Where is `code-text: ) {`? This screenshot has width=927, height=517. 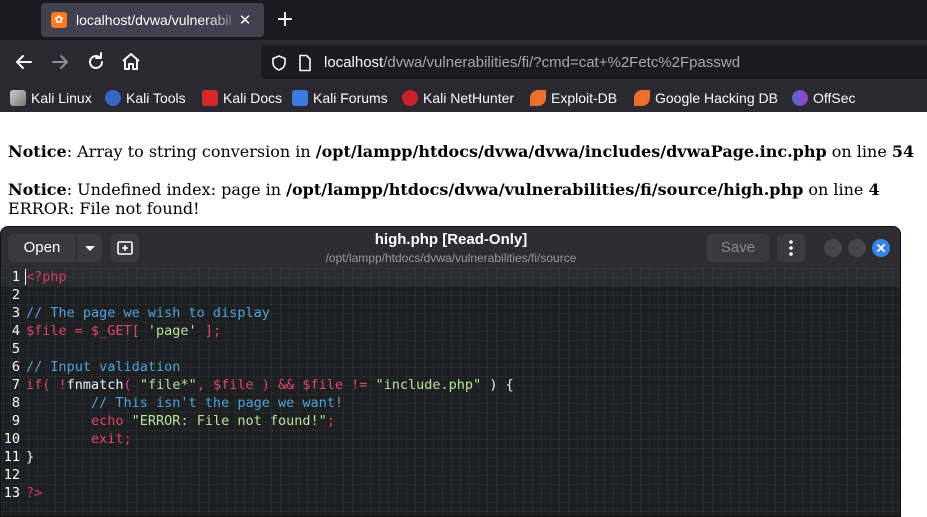
code-text: ) { is located at coordinates (497, 385).